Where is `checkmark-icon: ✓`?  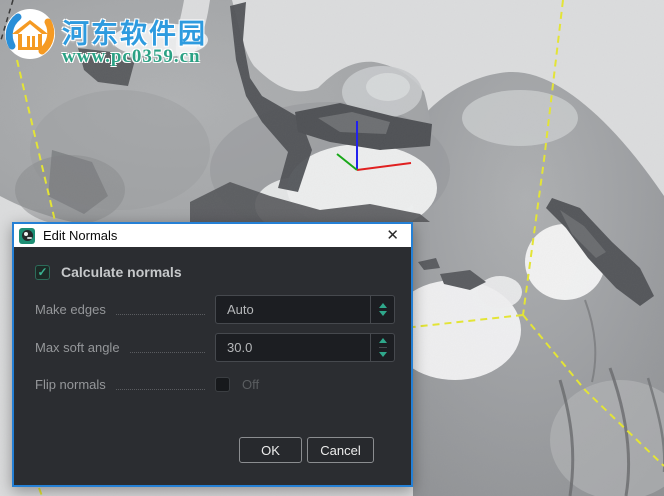 checkmark-icon: ✓ is located at coordinates (42, 272).